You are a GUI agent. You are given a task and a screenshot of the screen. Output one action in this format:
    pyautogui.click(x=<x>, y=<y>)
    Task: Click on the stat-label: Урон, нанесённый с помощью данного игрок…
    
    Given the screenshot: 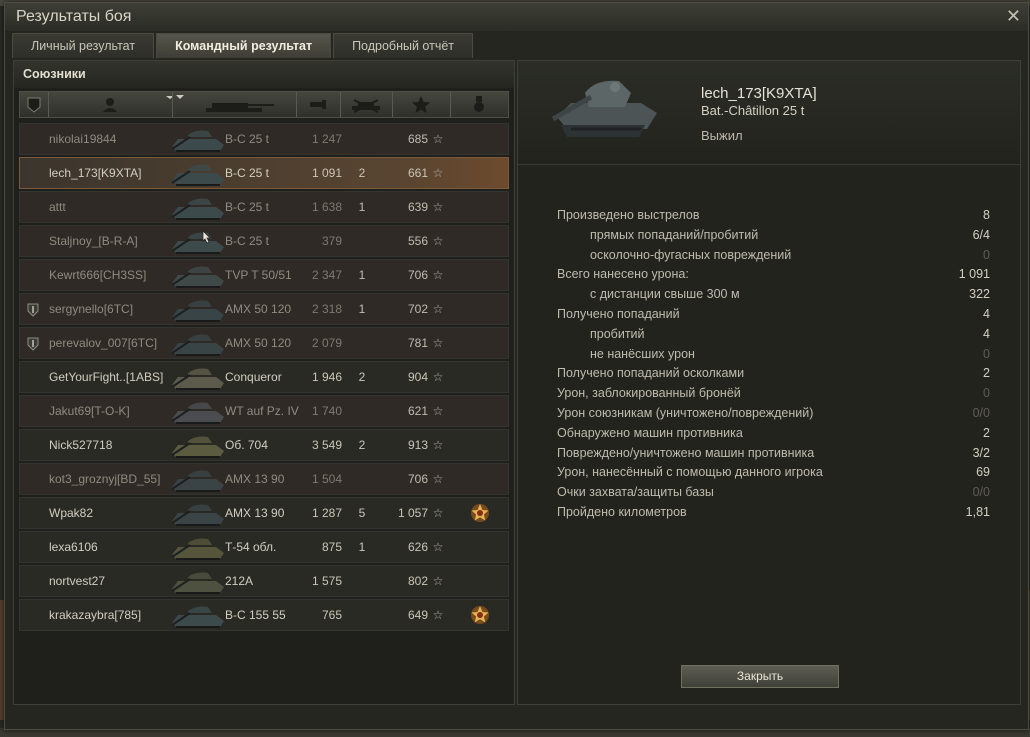 What is the action you would take?
    pyautogui.click(x=690, y=472)
    